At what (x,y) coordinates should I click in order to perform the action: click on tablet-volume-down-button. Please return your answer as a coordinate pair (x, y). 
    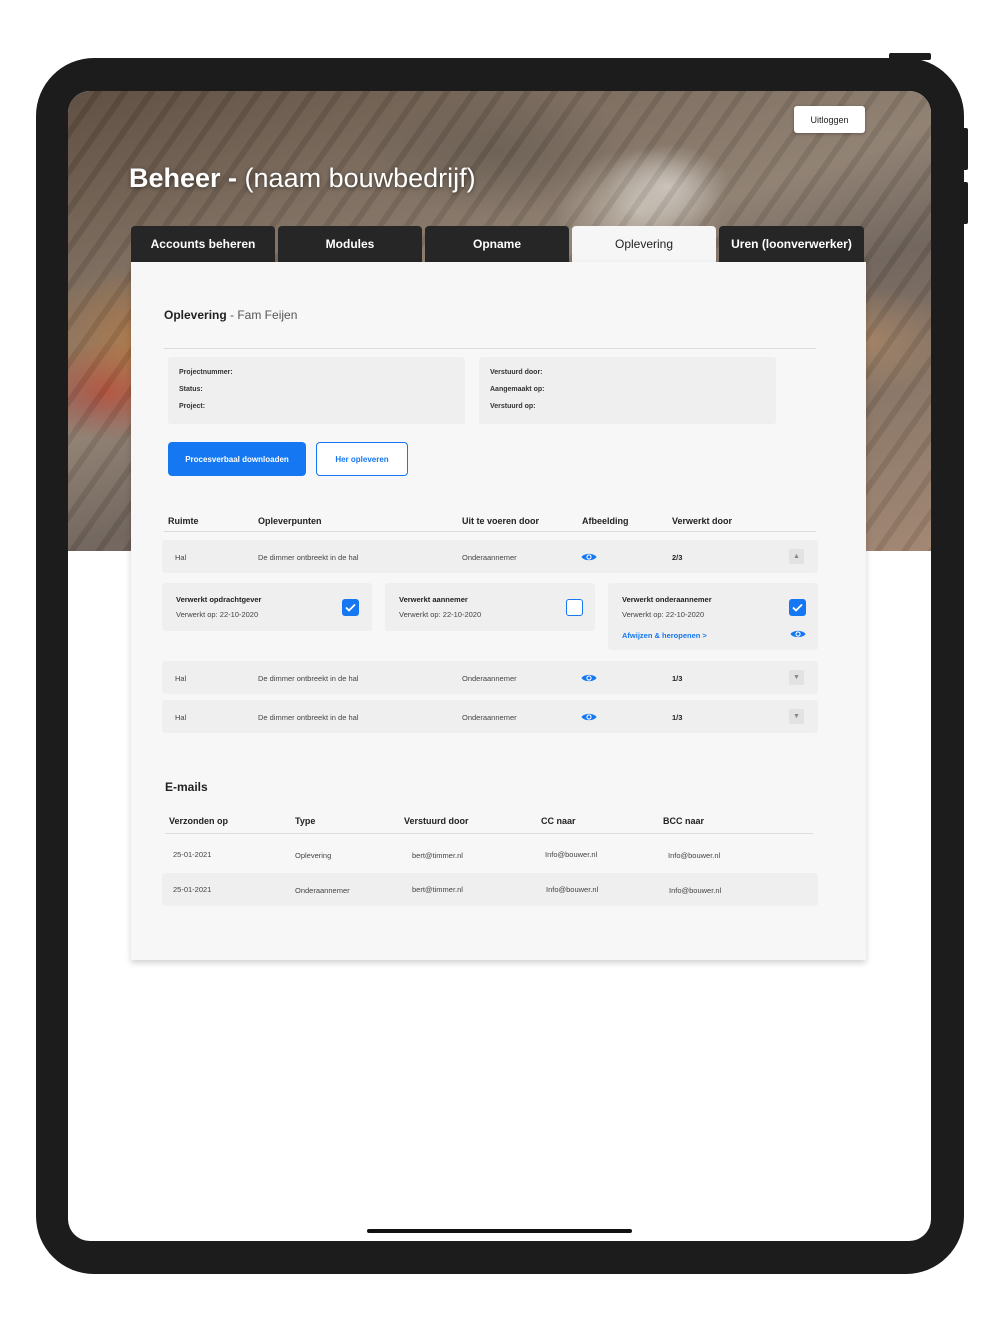
    Looking at the image, I should click on (965, 203).